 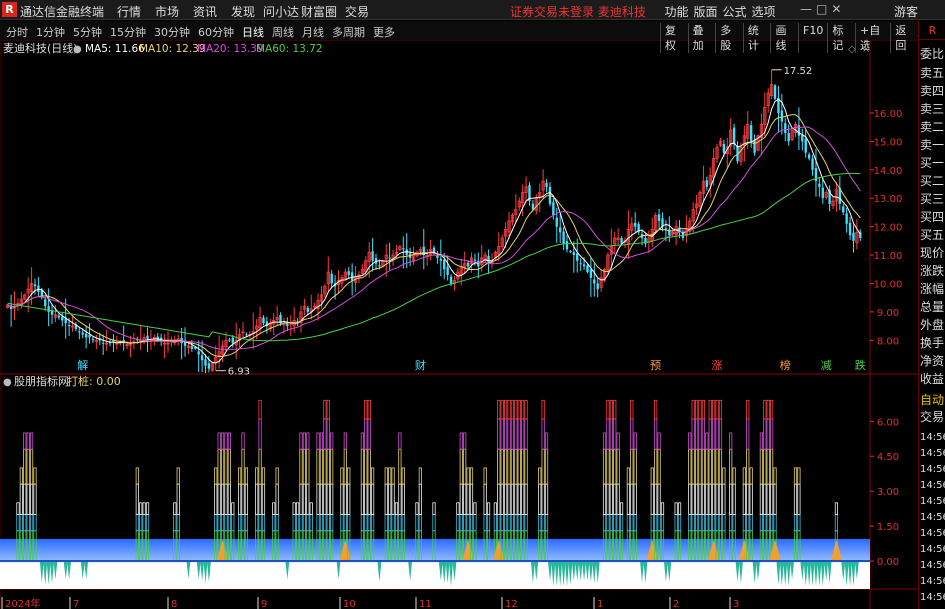 What do you see at coordinates (50, 32) in the screenshot?
I see `tab-1min: 1分钟` at bounding box center [50, 32].